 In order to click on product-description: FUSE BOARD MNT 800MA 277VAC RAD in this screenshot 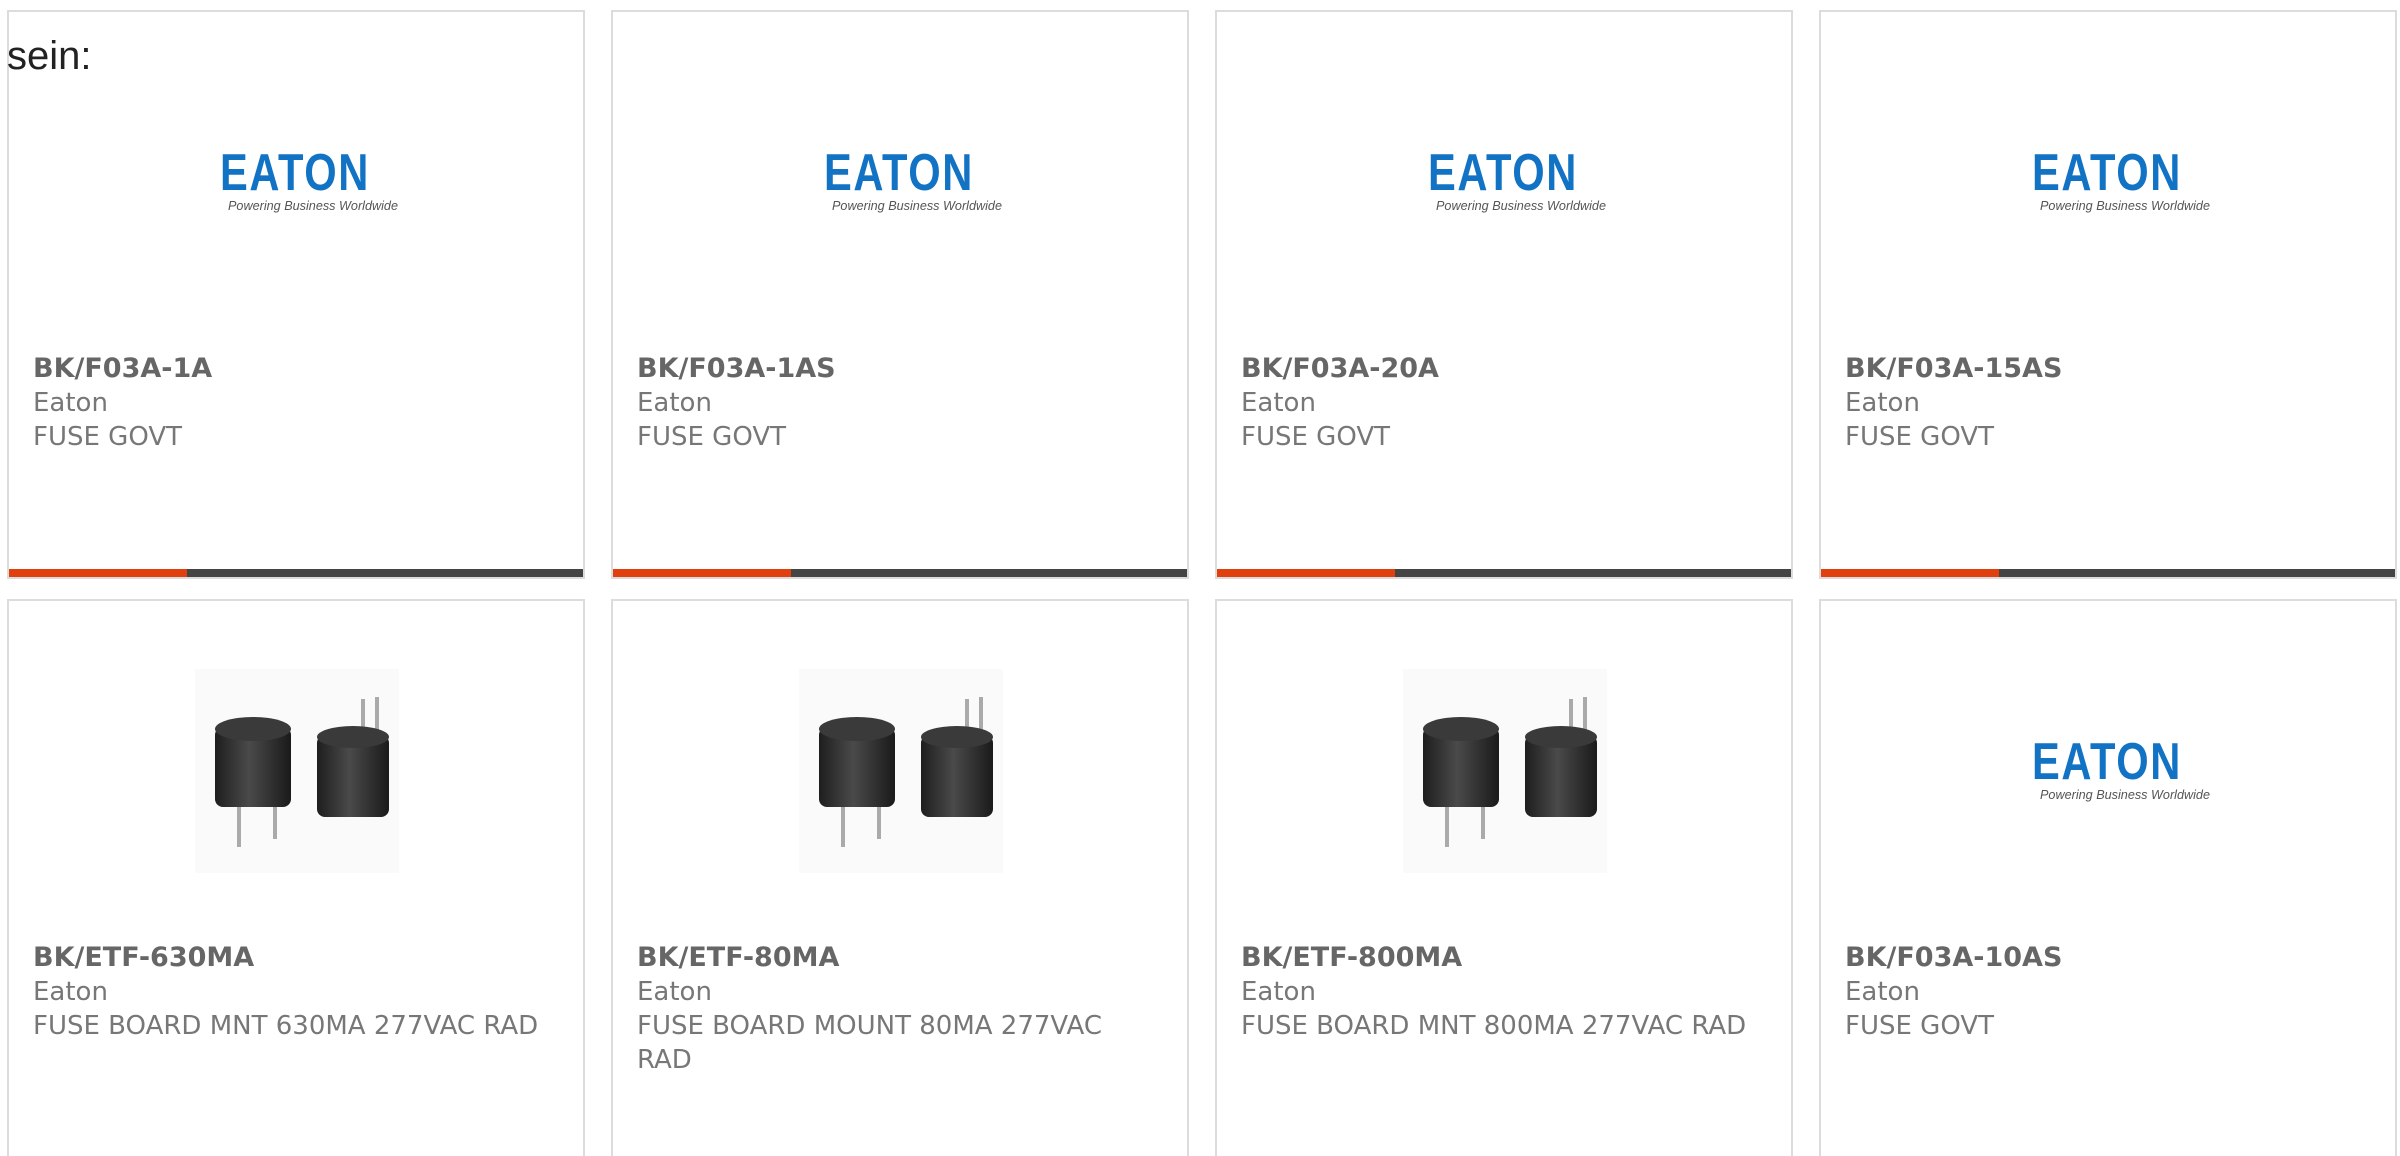, I will do `click(1494, 1026)`.